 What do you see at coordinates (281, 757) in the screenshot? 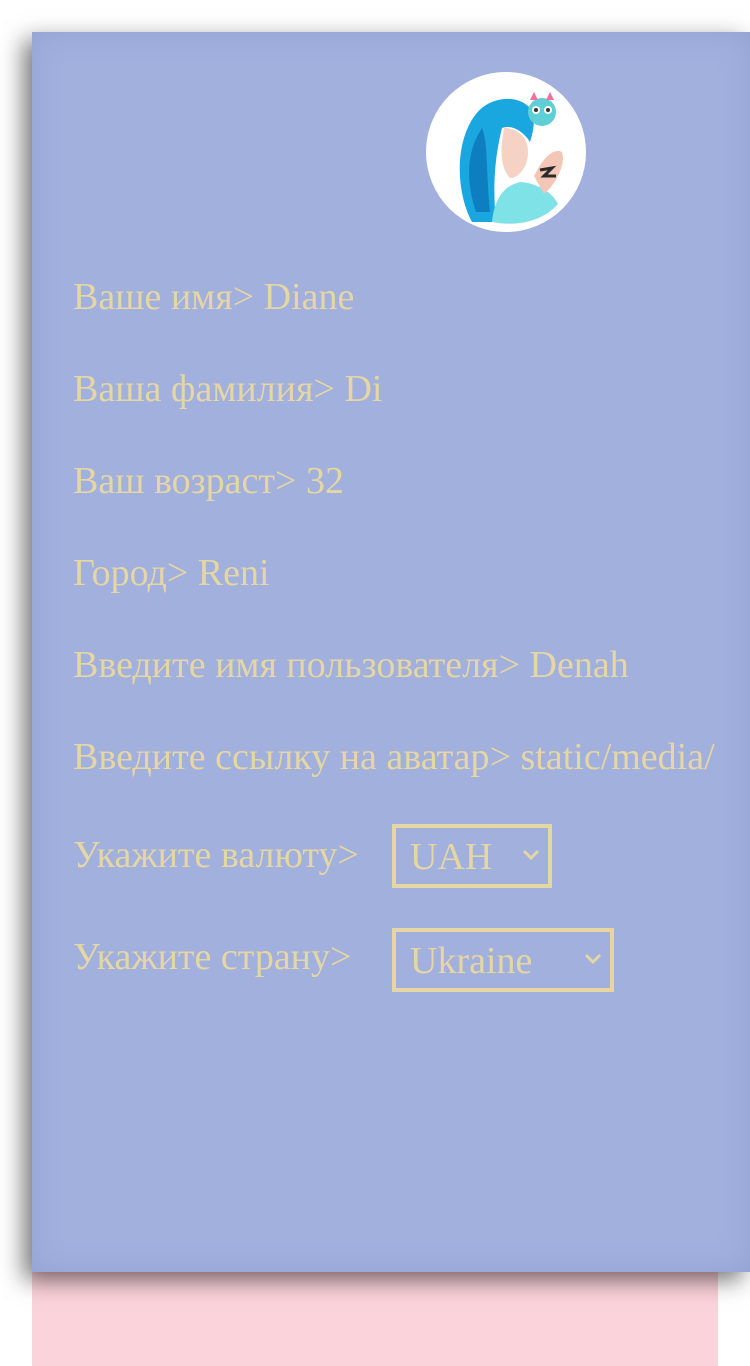
I see `avatar-url-label: Введите ссылку на аватар` at bounding box center [281, 757].